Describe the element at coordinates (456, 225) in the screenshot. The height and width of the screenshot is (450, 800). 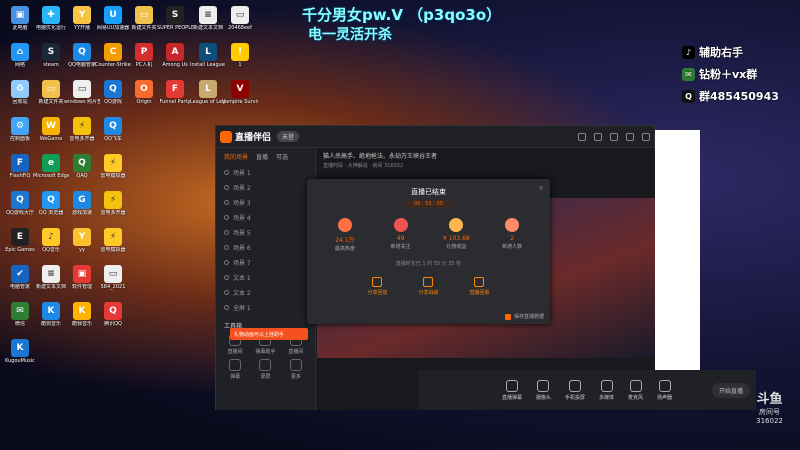
I see `stat-icon` at that location.